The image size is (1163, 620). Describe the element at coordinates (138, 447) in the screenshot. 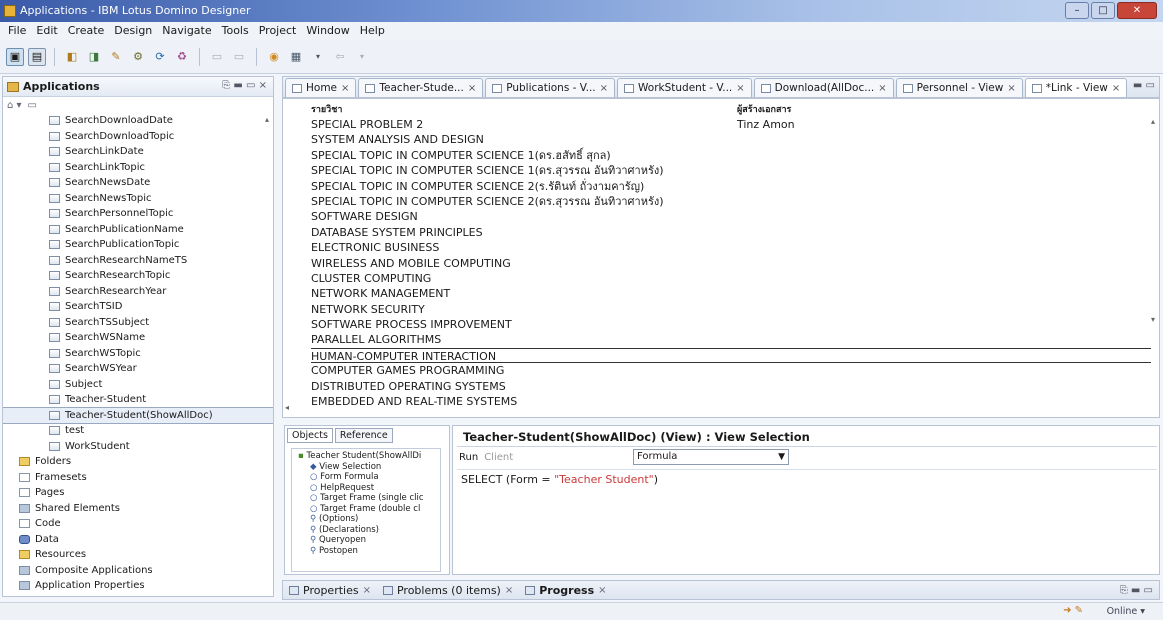

I see `tree-item: WorkStudent` at that location.